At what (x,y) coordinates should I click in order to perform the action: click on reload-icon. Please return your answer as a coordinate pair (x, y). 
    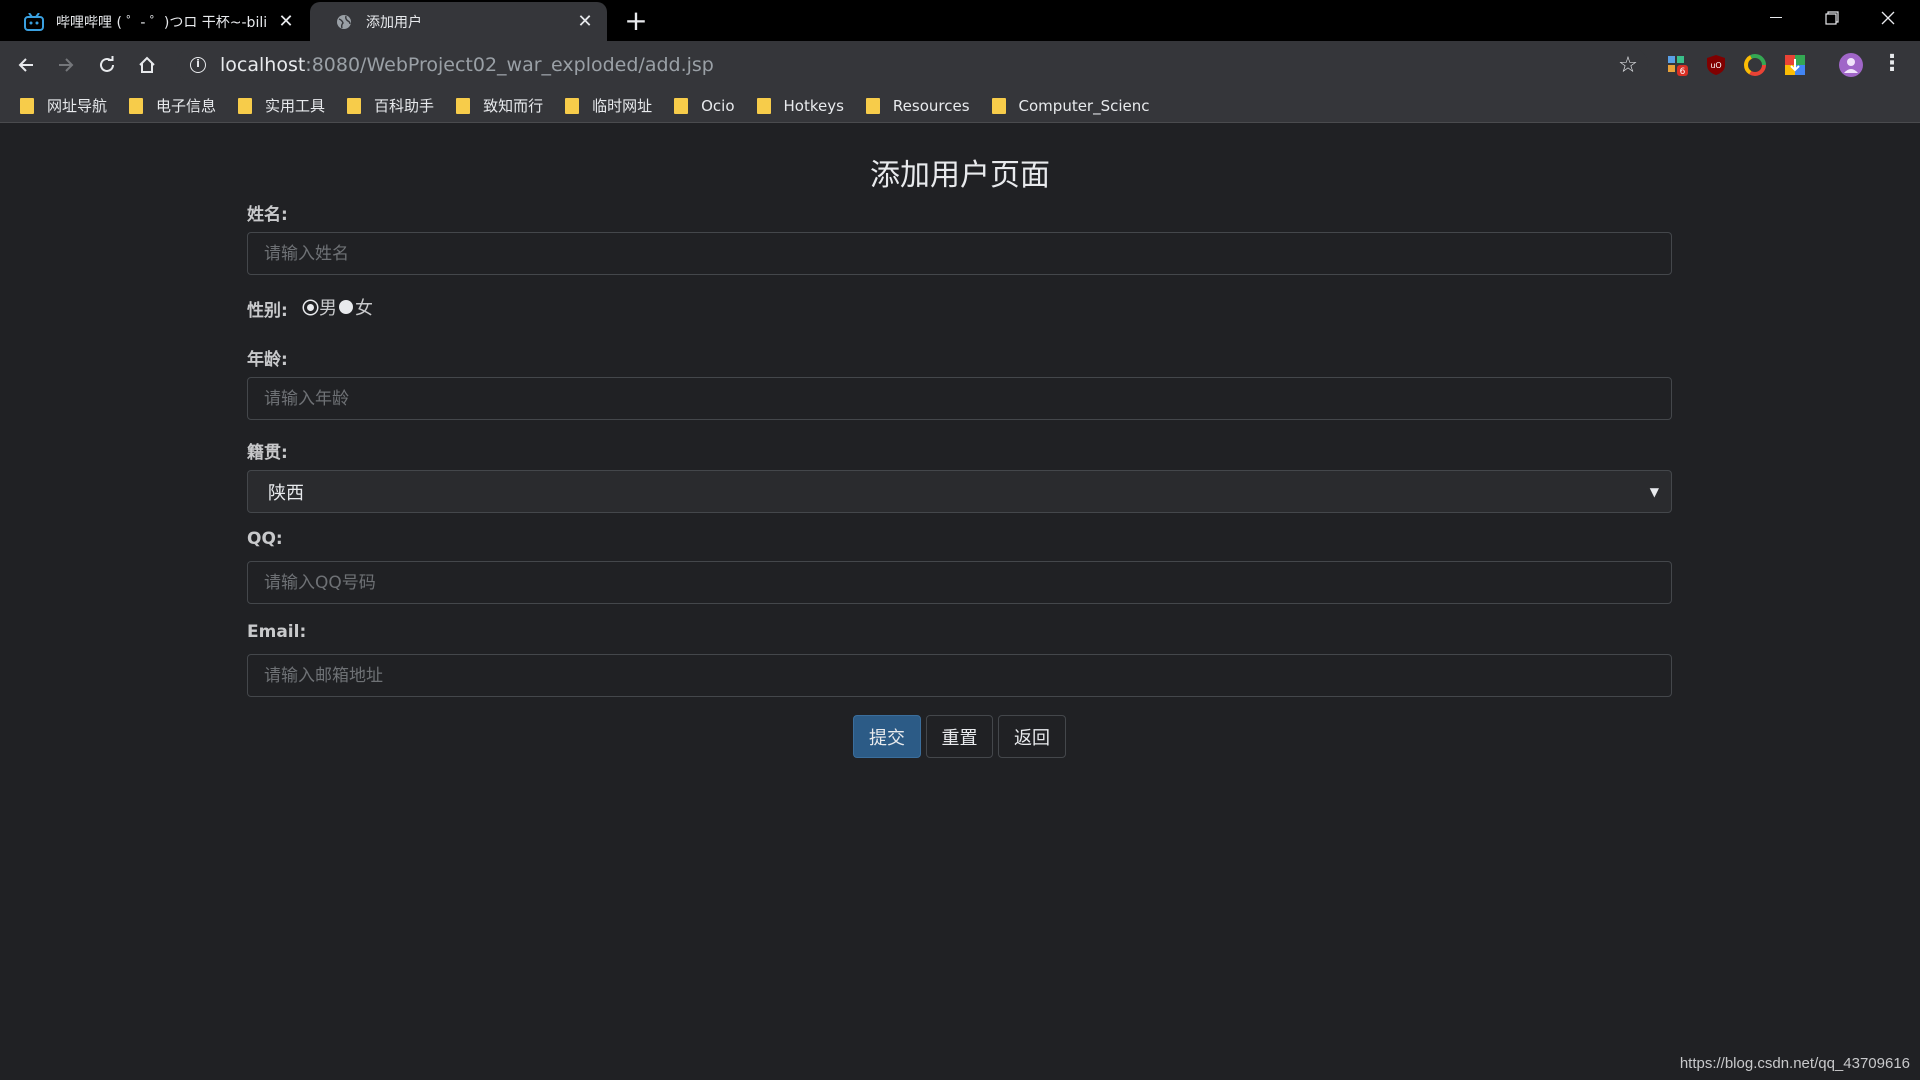
    Looking at the image, I should click on (107, 65).